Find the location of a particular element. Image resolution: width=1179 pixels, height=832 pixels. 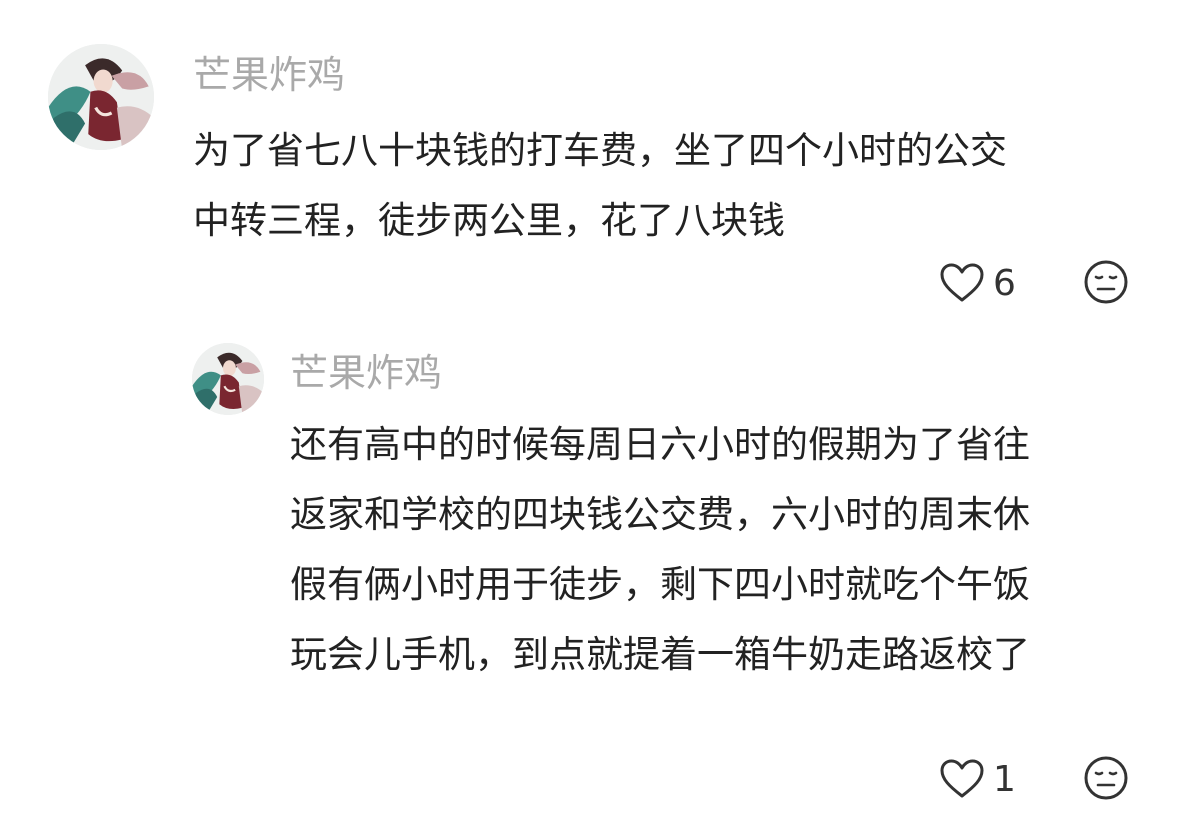

like-button: 6 is located at coordinates (977, 283).